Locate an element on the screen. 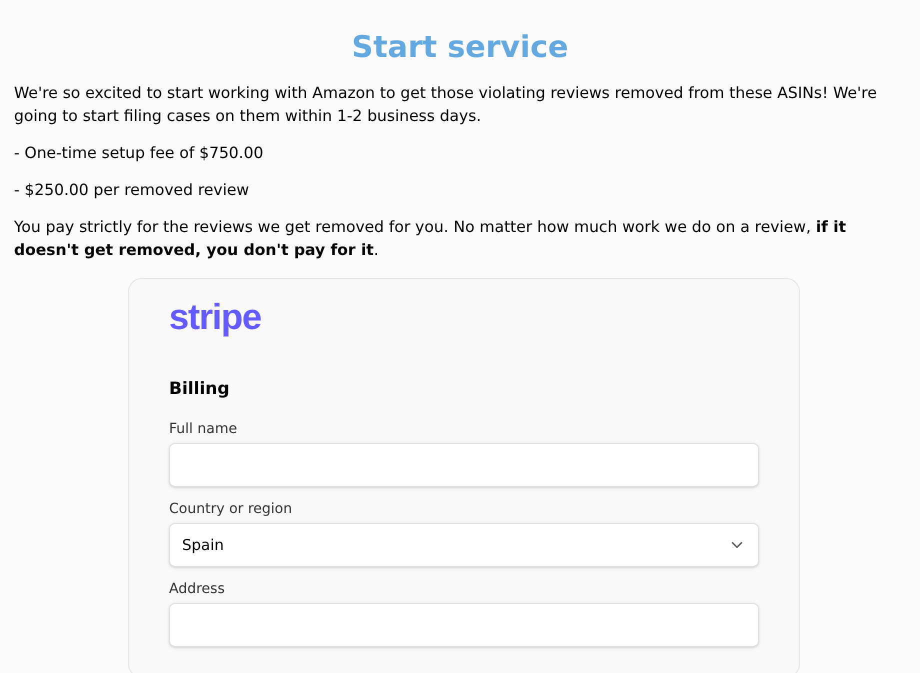 The width and height of the screenshot is (920, 673). field-label: Full name is located at coordinates (203, 429).